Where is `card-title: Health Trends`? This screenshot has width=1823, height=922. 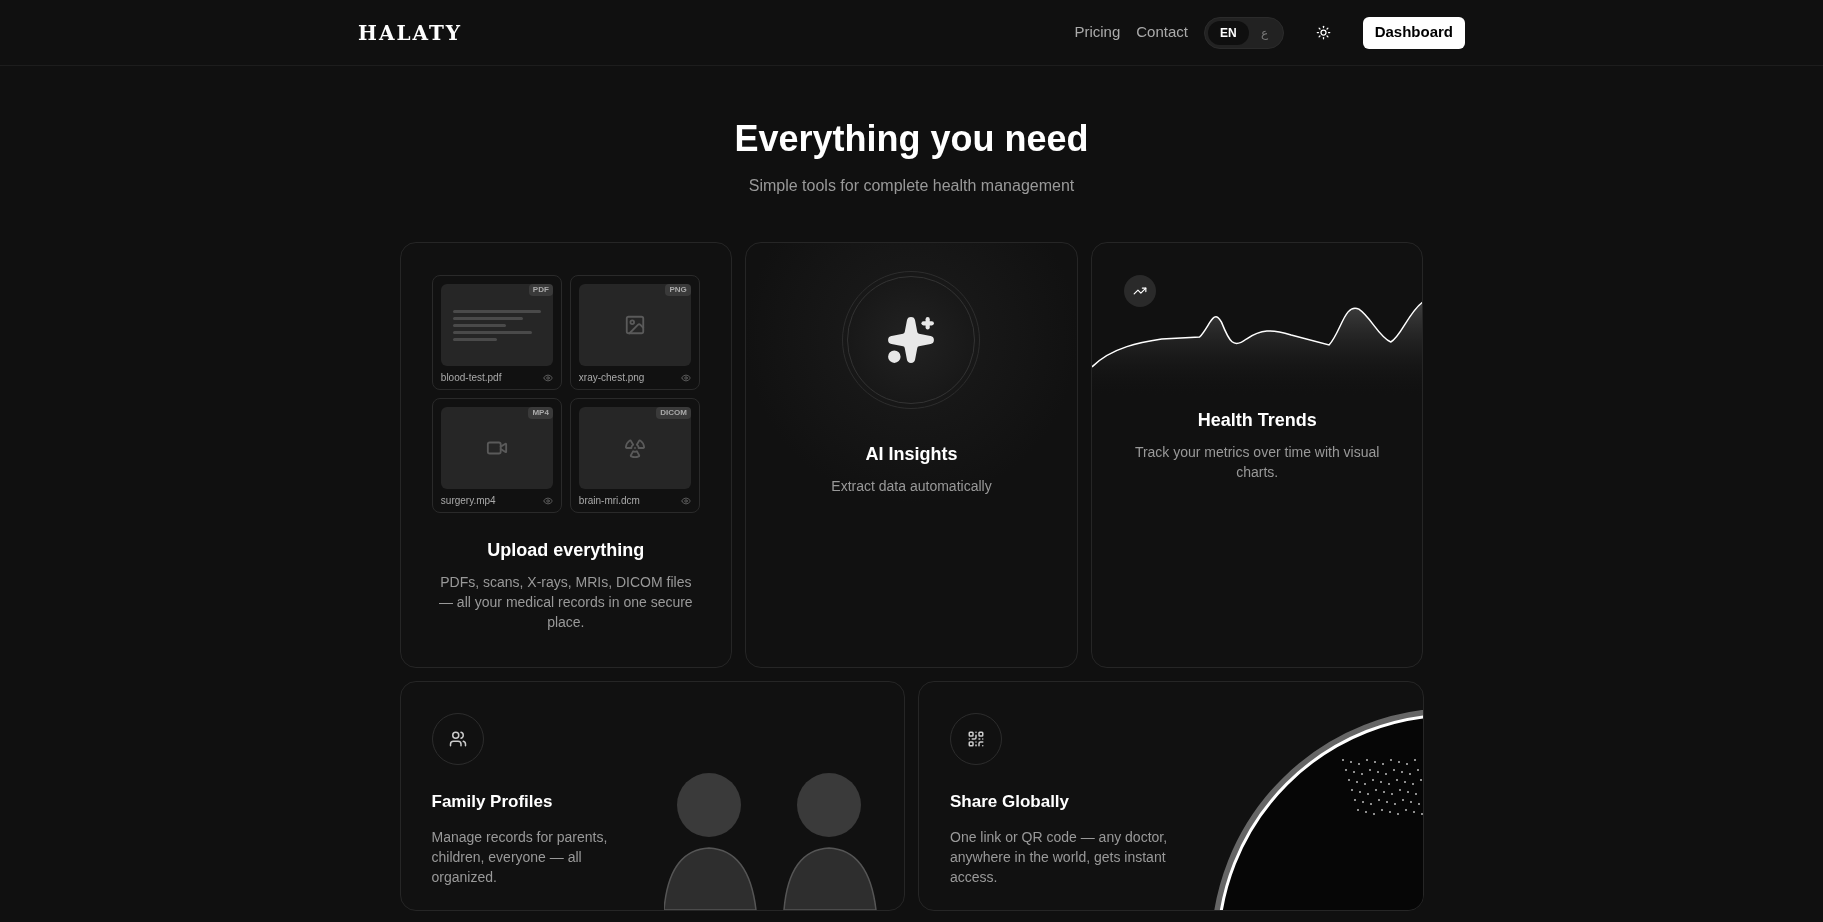 card-title: Health Trends is located at coordinates (1257, 420).